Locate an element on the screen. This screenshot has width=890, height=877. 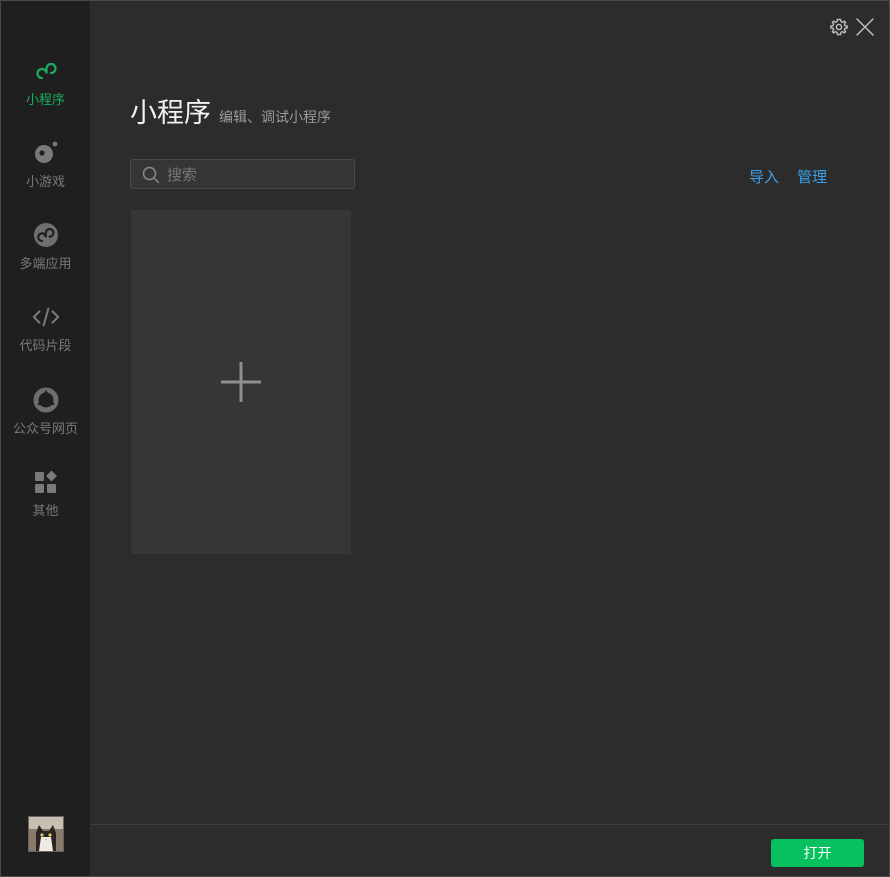
sidebar-item-label: 代码片段 is located at coordinates (45, 346).